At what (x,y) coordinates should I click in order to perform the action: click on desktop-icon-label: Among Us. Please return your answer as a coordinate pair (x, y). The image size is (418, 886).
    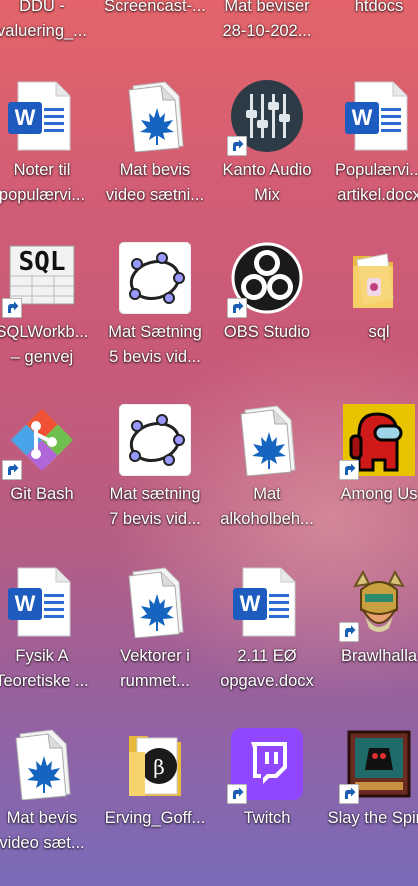
    Looking at the image, I should click on (369, 494).